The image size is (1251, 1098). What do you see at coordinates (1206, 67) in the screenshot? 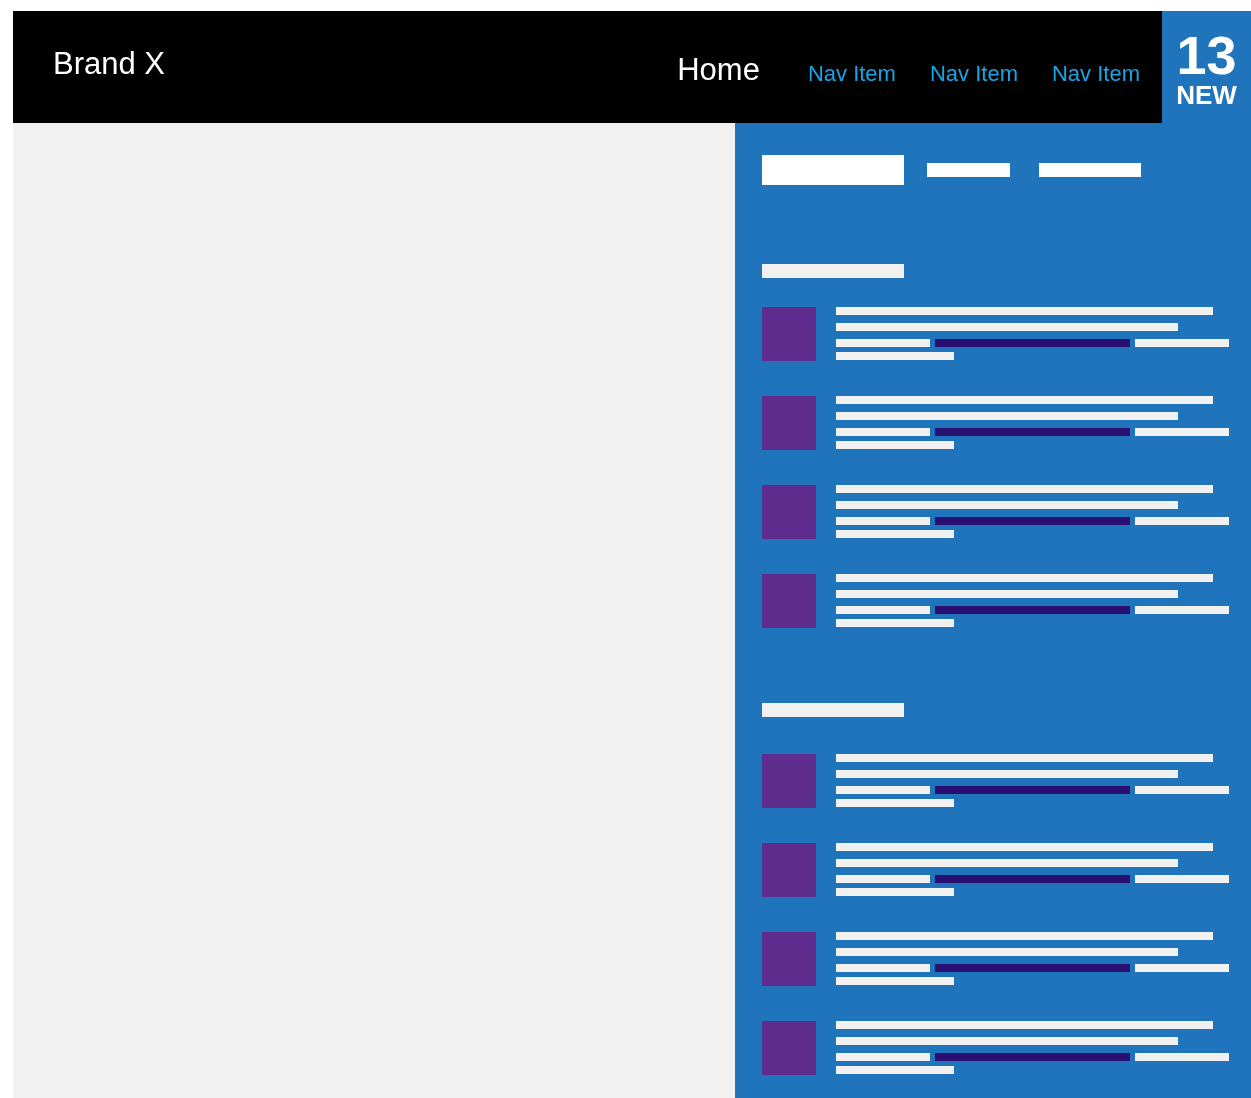
I see `notification-badge: 13 NEW` at bounding box center [1206, 67].